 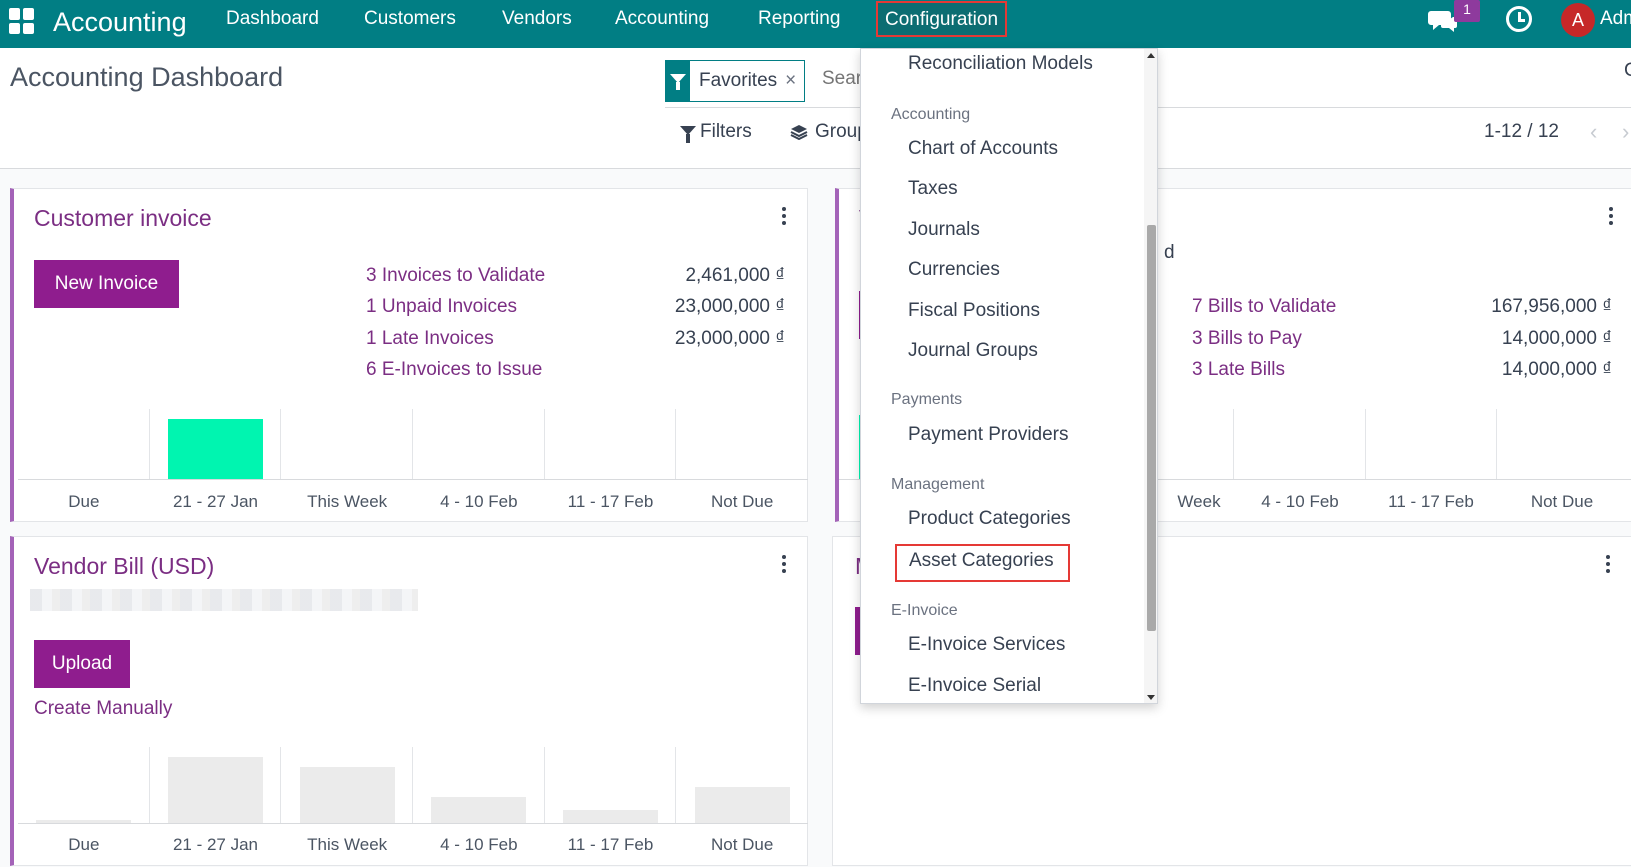 I want to click on menu-vendors: Vendors, so click(x=537, y=19).